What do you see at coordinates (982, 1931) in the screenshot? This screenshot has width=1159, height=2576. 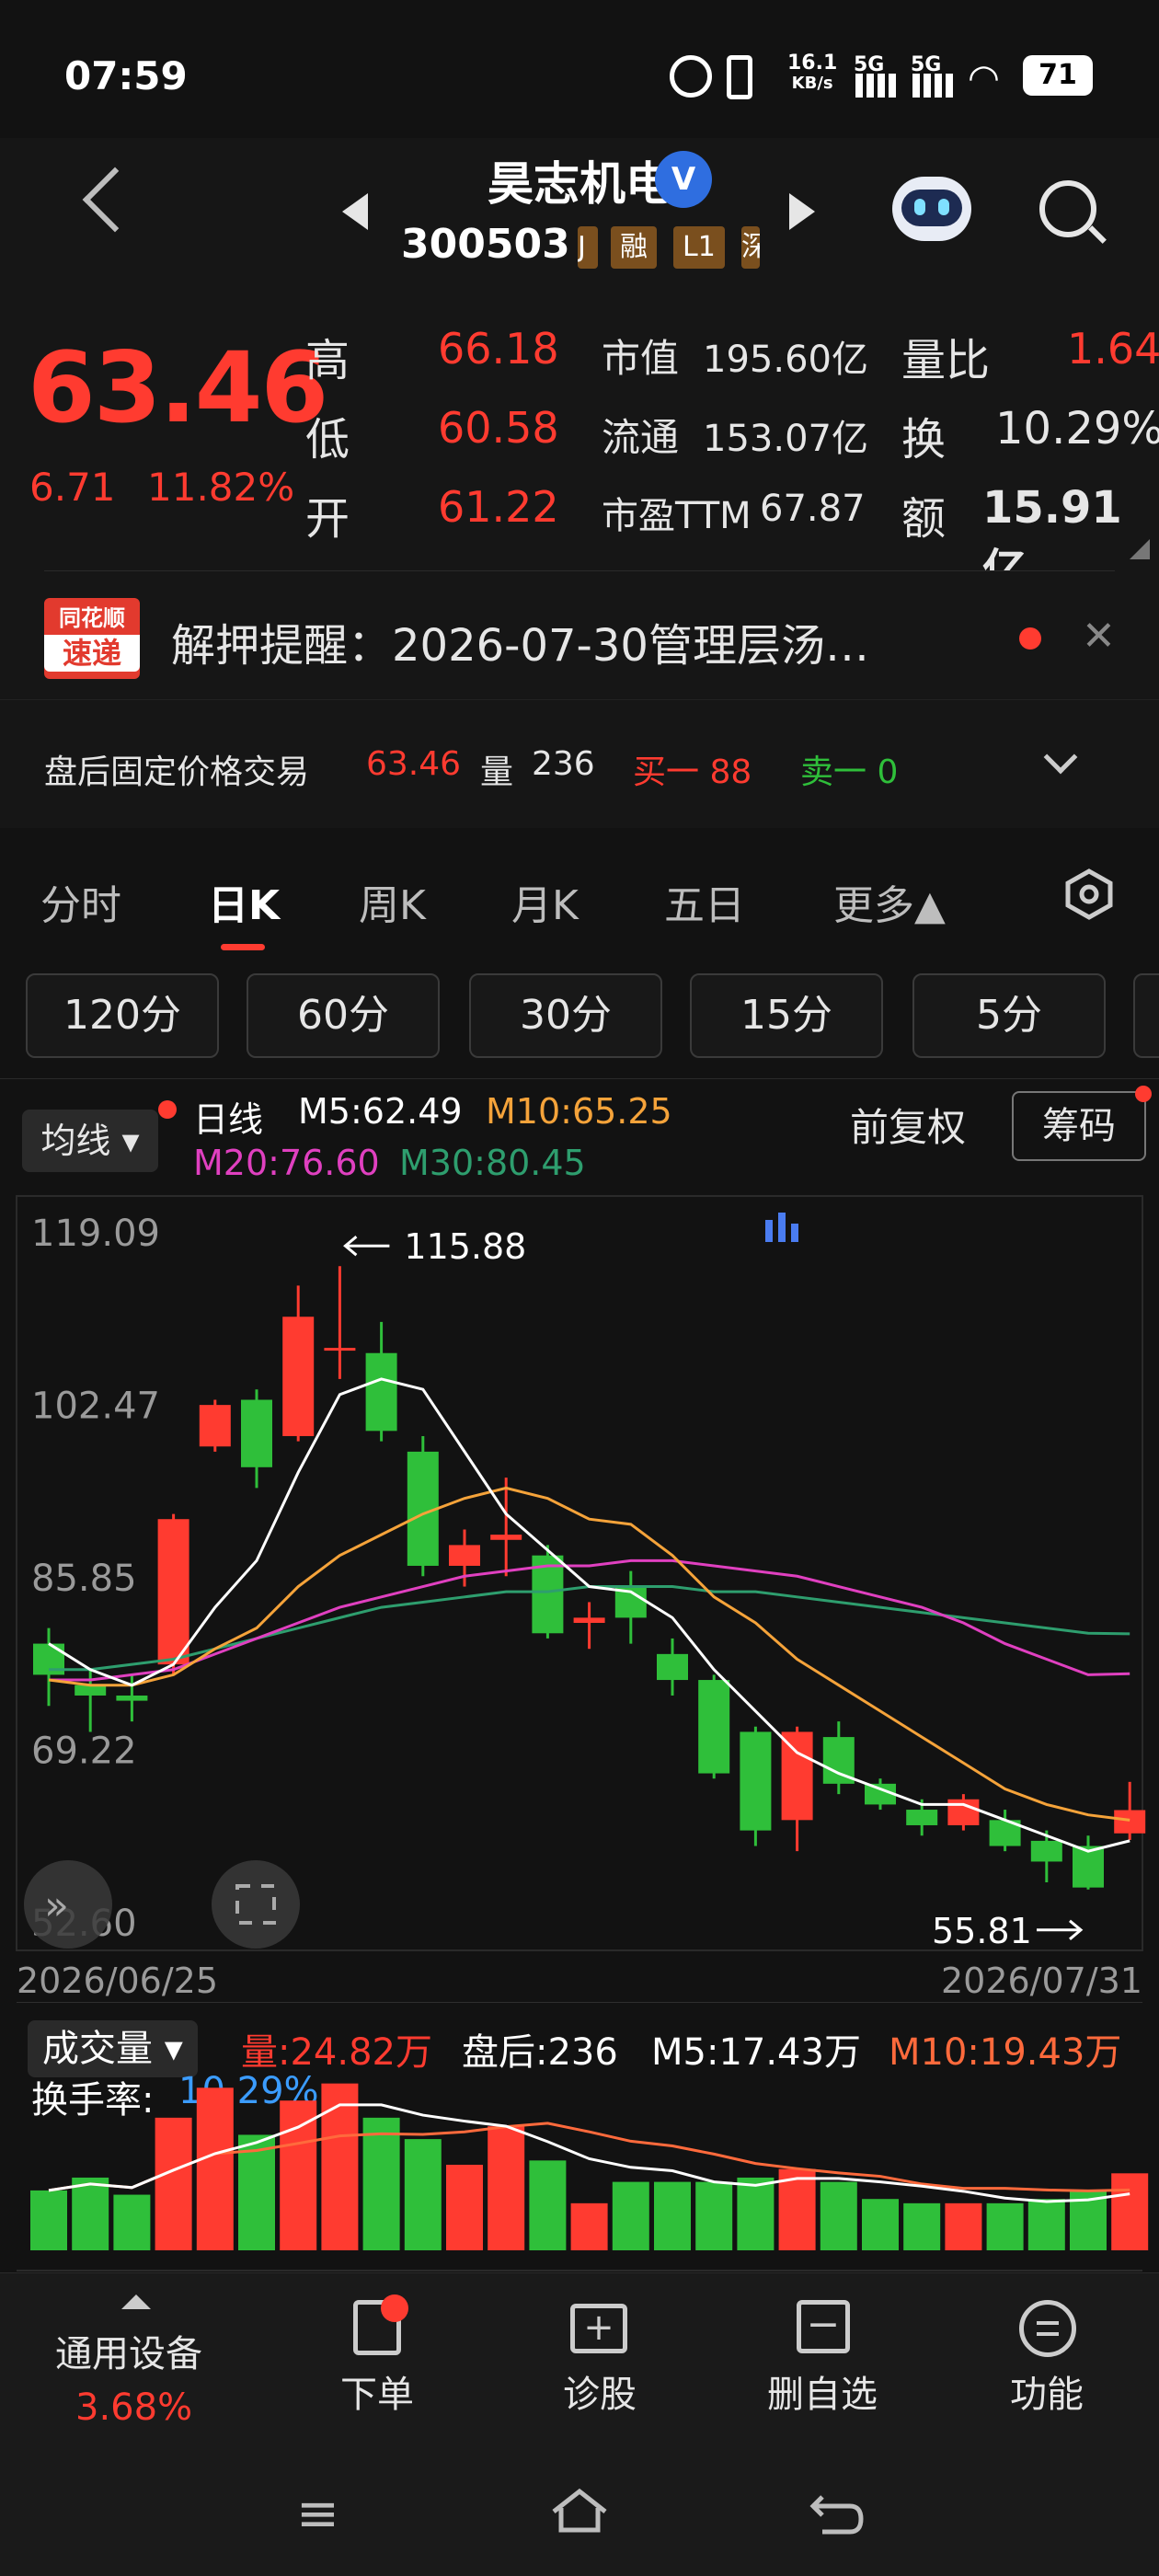 I see `min-price-label: 55.81` at bounding box center [982, 1931].